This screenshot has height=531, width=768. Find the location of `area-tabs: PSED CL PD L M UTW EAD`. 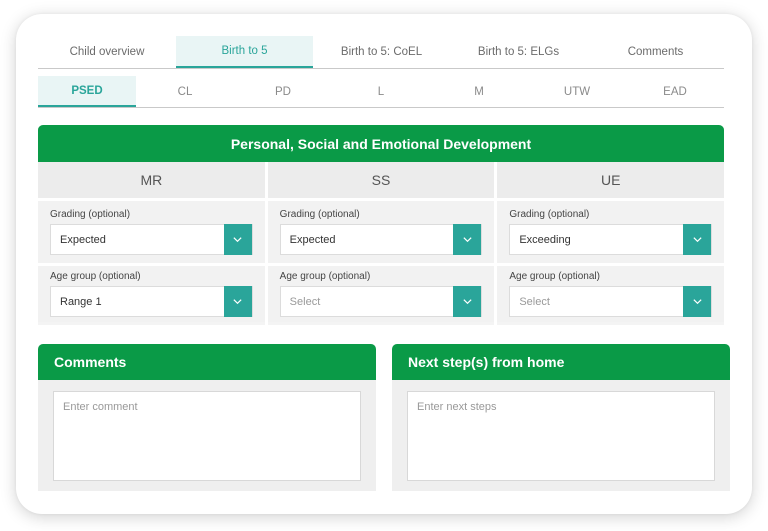

area-tabs: PSED CL PD L M UTW EAD is located at coordinates (381, 92).